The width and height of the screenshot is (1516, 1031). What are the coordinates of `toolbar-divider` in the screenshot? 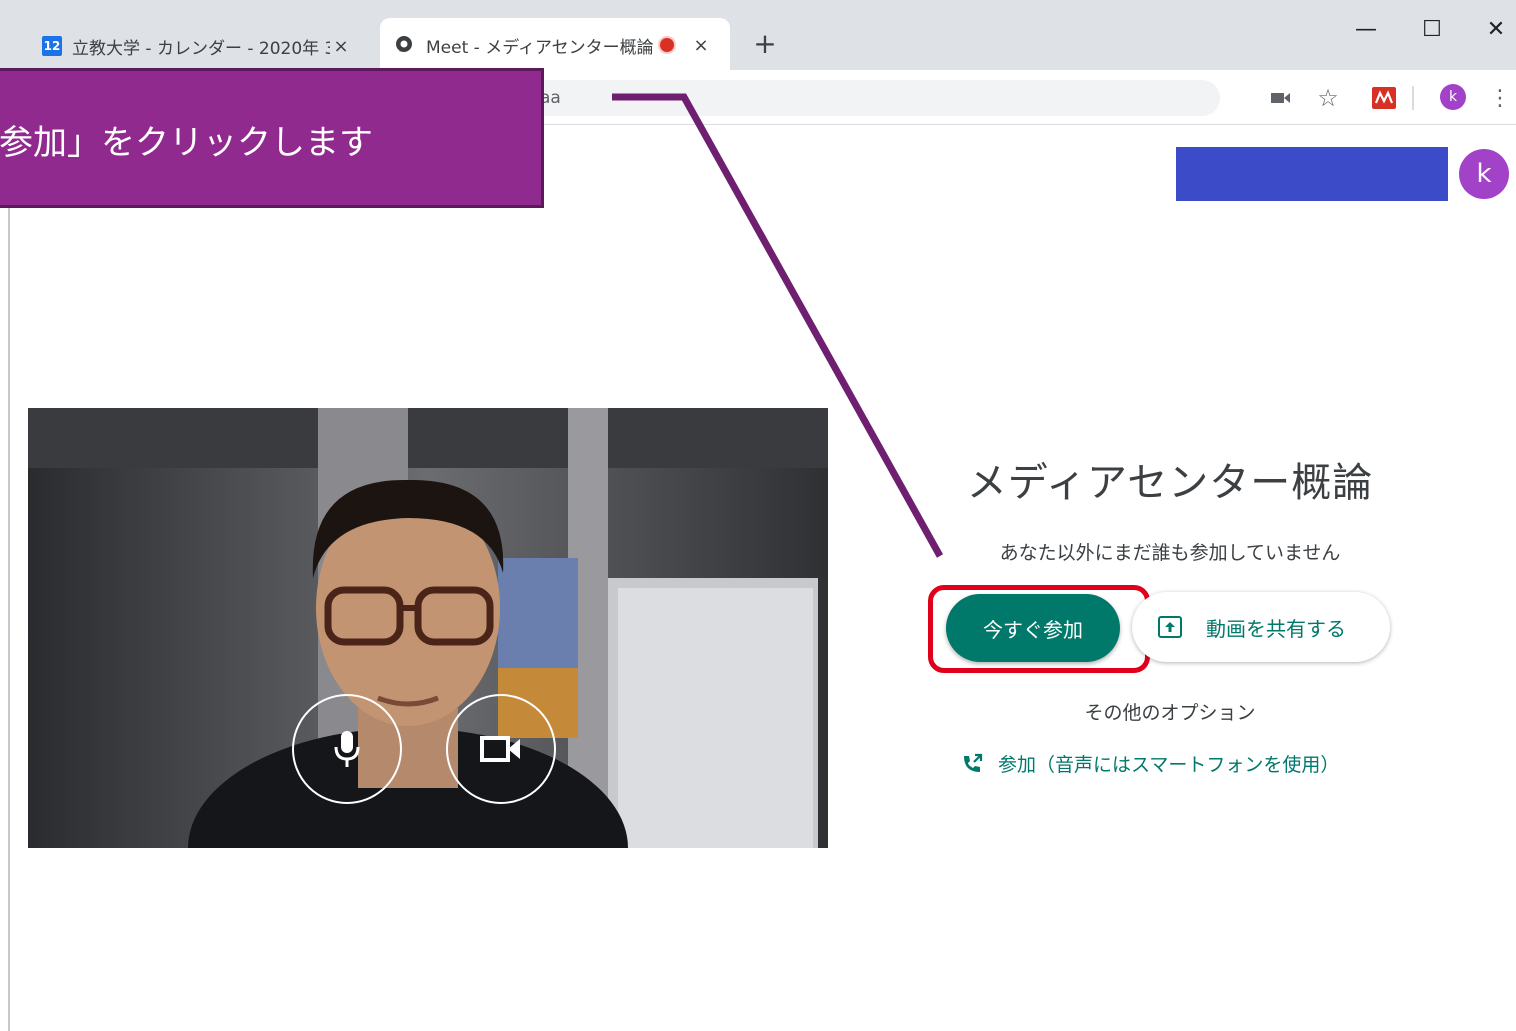 It's located at (1413, 98).